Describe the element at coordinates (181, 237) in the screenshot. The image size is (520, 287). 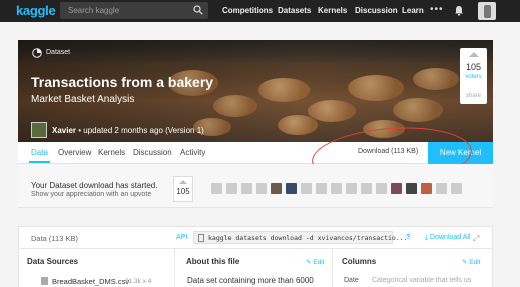
I see `api-button: API` at that location.